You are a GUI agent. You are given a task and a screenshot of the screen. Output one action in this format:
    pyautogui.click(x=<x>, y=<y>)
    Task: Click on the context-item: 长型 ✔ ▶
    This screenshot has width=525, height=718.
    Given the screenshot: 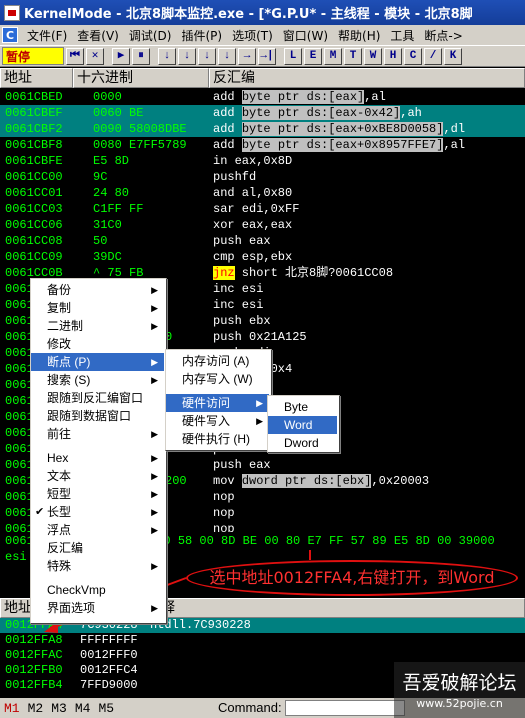 What is the action you would take?
    pyautogui.click(x=97, y=512)
    